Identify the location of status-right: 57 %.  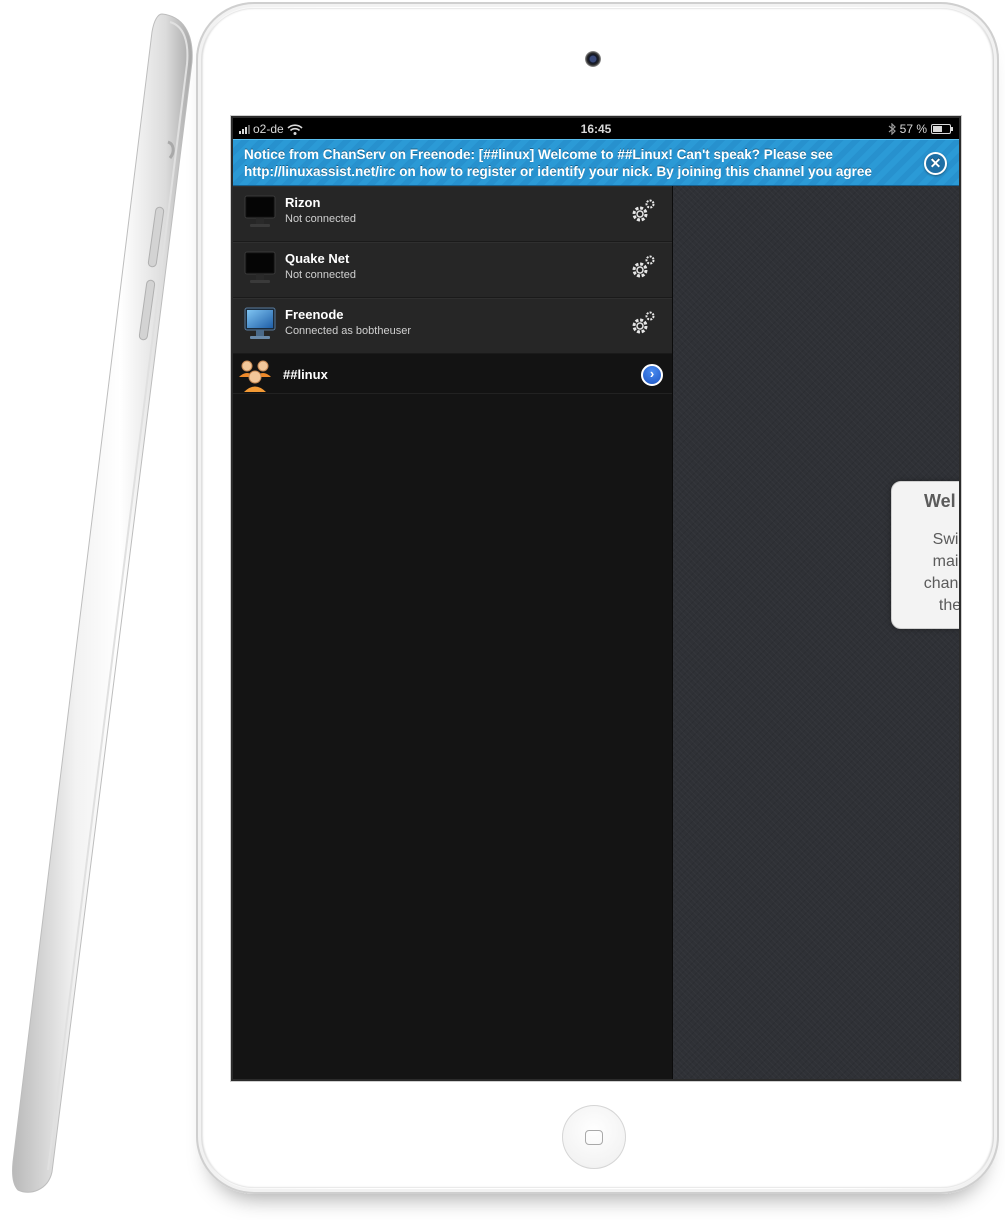
(920, 129).